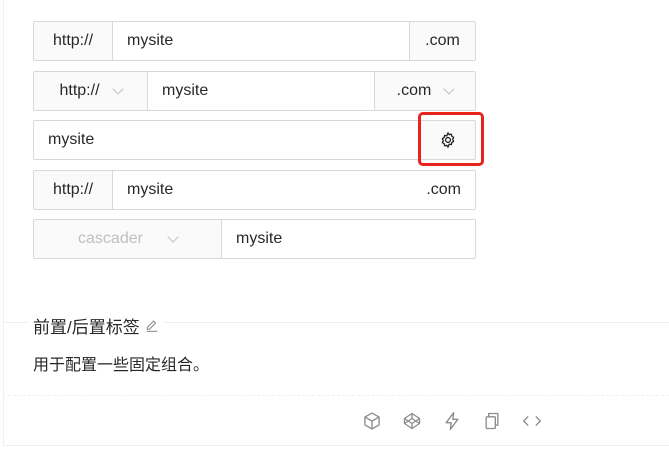 The width and height of the screenshot is (669, 456). Describe the element at coordinates (79, 90) in the screenshot. I see `protocol-select-value: http://` at that location.